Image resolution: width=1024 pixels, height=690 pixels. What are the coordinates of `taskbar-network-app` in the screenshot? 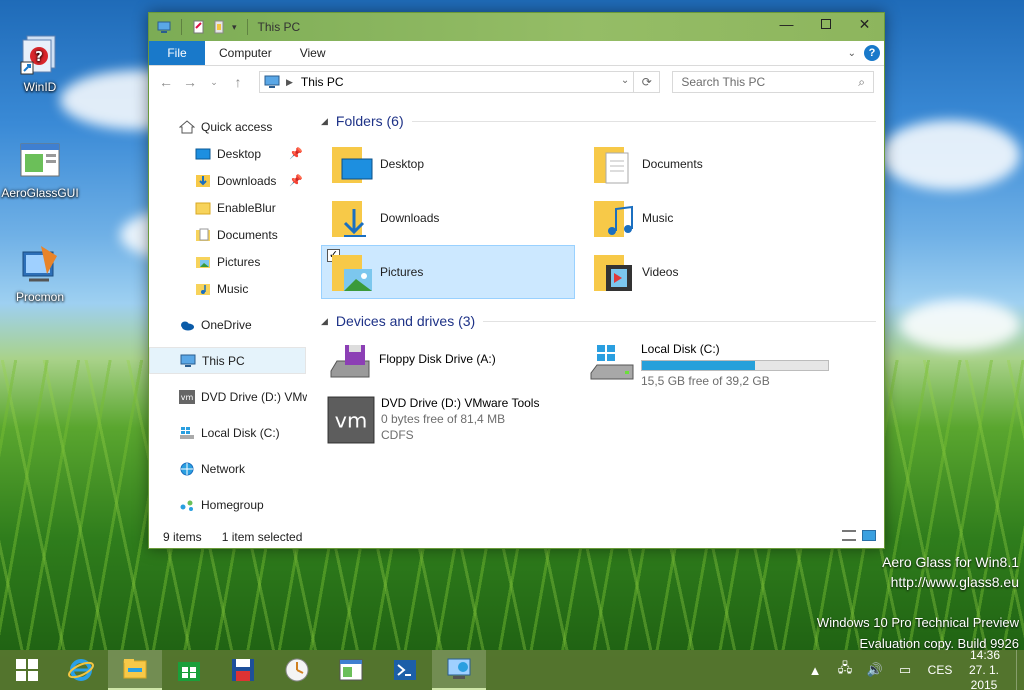 It's located at (459, 670).